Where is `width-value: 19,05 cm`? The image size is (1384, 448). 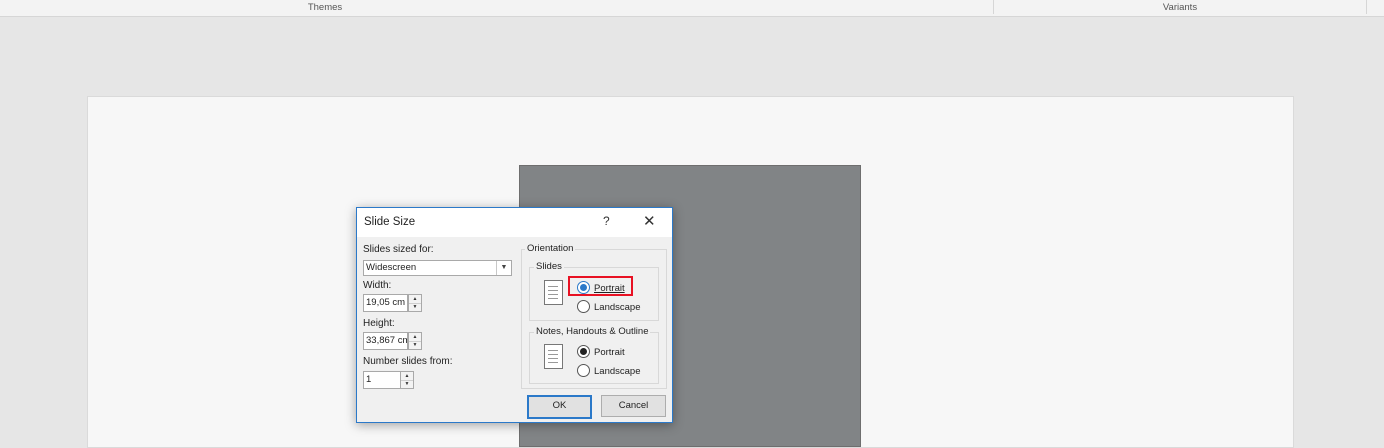 width-value: 19,05 cm is located at coordinates (386, 302).